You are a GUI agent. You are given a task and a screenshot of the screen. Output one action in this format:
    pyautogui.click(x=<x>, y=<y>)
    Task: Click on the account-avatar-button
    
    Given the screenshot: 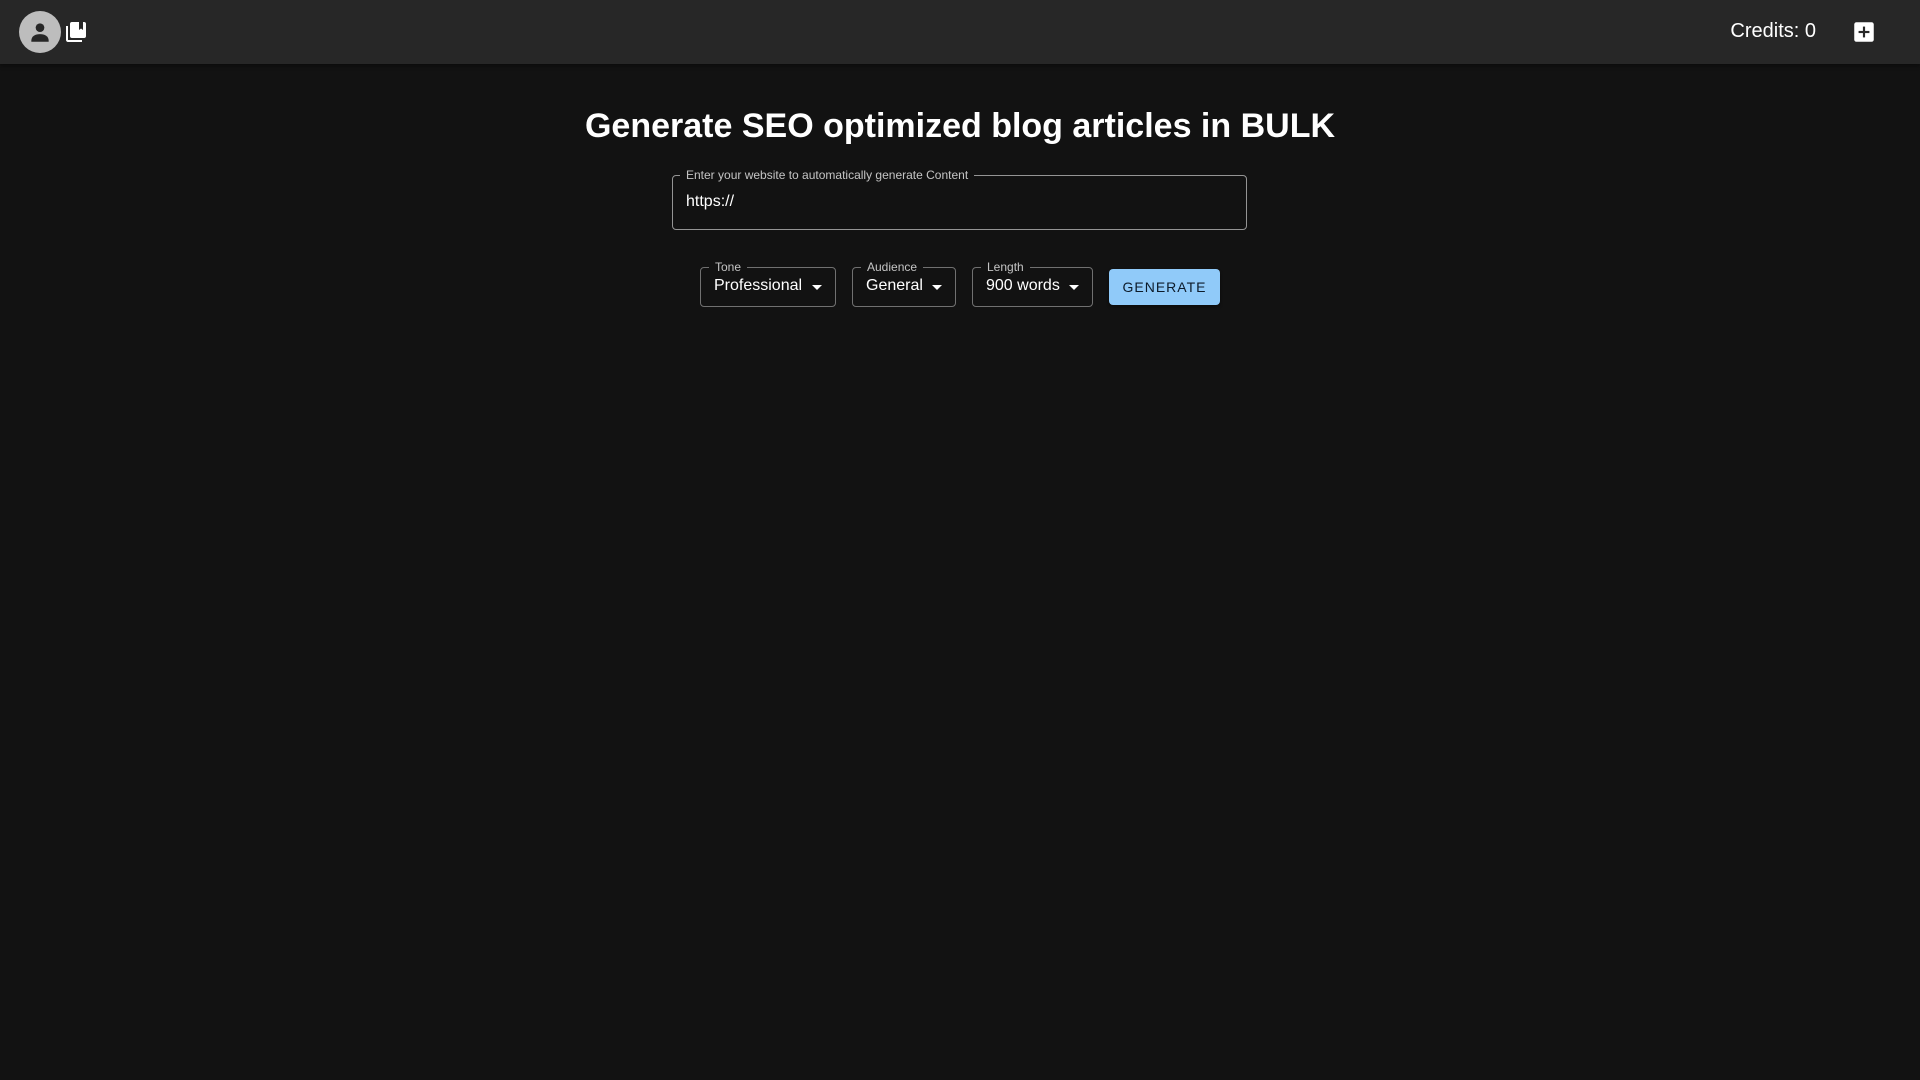 What is the action you would take?
    pyautogui.click(x=40, y=32)
    